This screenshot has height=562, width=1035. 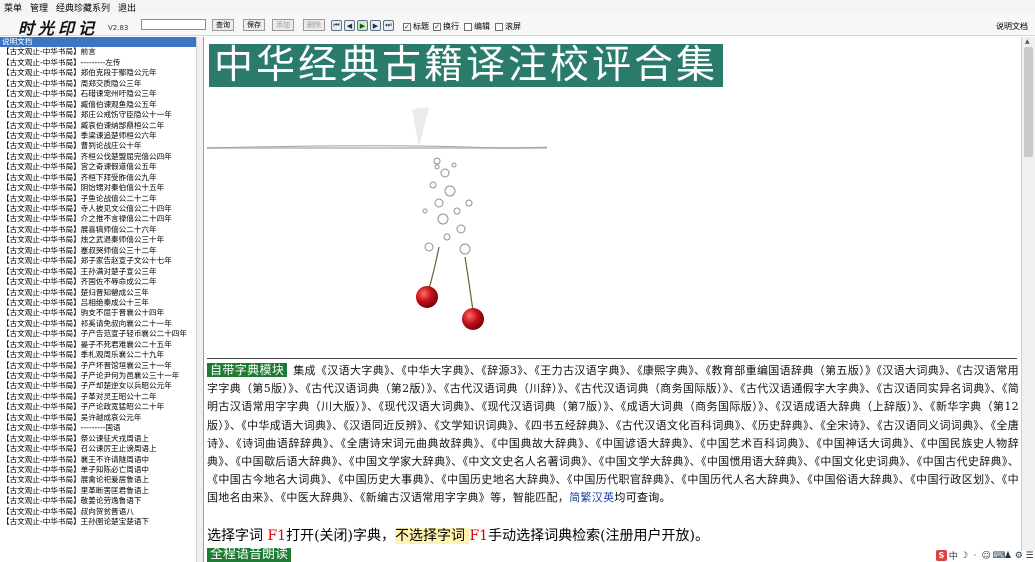 What do you see at coordinates (101, 439) in the screenshot?
I see `sidebar-item: 【古文观止-中华书局】祭公谏征犬戎周语上` at bounding box center [101, 439].